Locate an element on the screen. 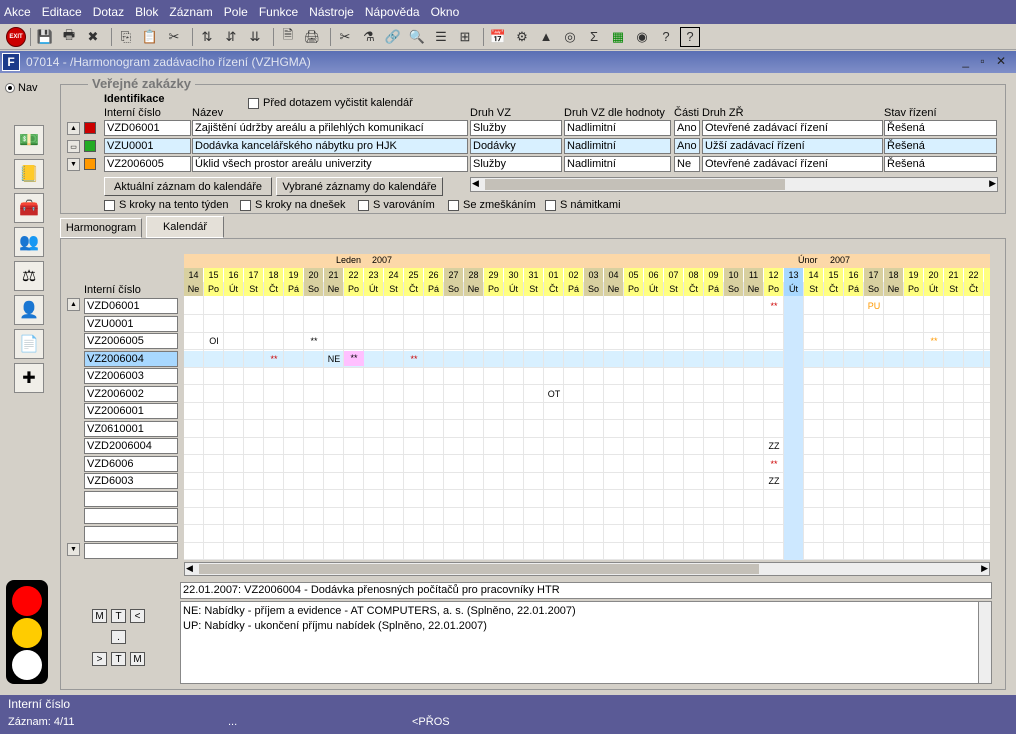  search-icon: 🔍 is located at coordinates (417, 37).